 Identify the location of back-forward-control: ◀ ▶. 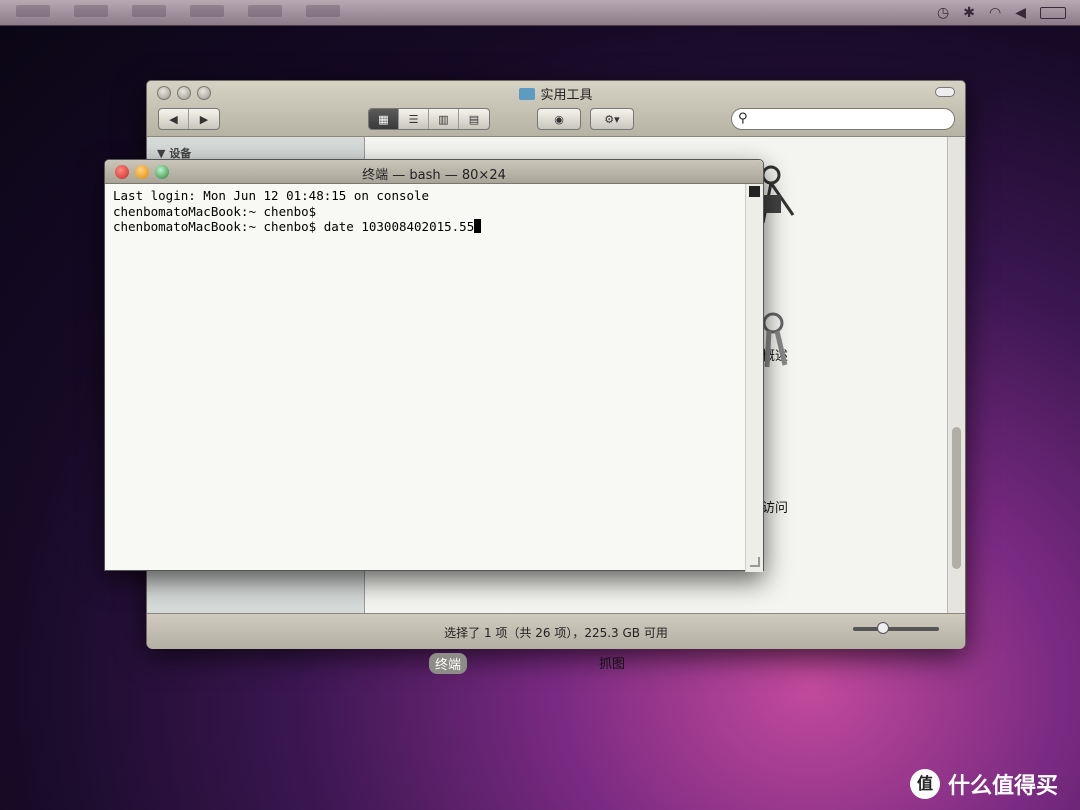
(189, 119).